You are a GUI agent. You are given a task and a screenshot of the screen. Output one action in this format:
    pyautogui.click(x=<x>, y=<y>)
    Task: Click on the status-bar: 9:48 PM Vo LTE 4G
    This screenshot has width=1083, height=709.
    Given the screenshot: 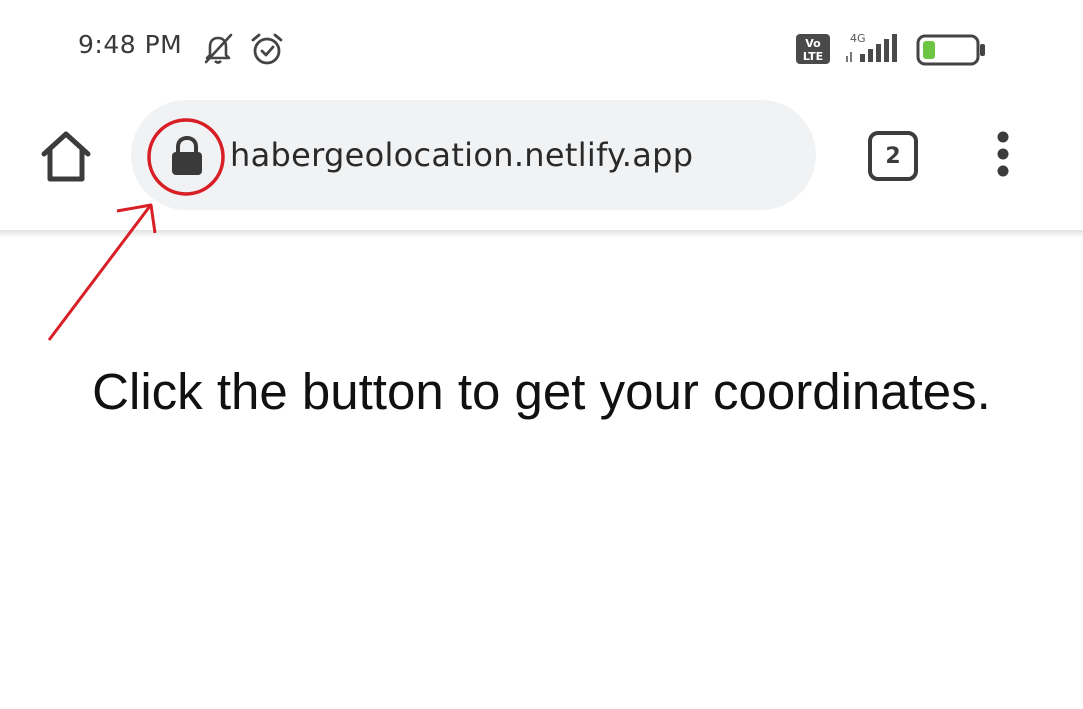 What is the action you would take?
    pyautogui.click(x=541, y=48)
    